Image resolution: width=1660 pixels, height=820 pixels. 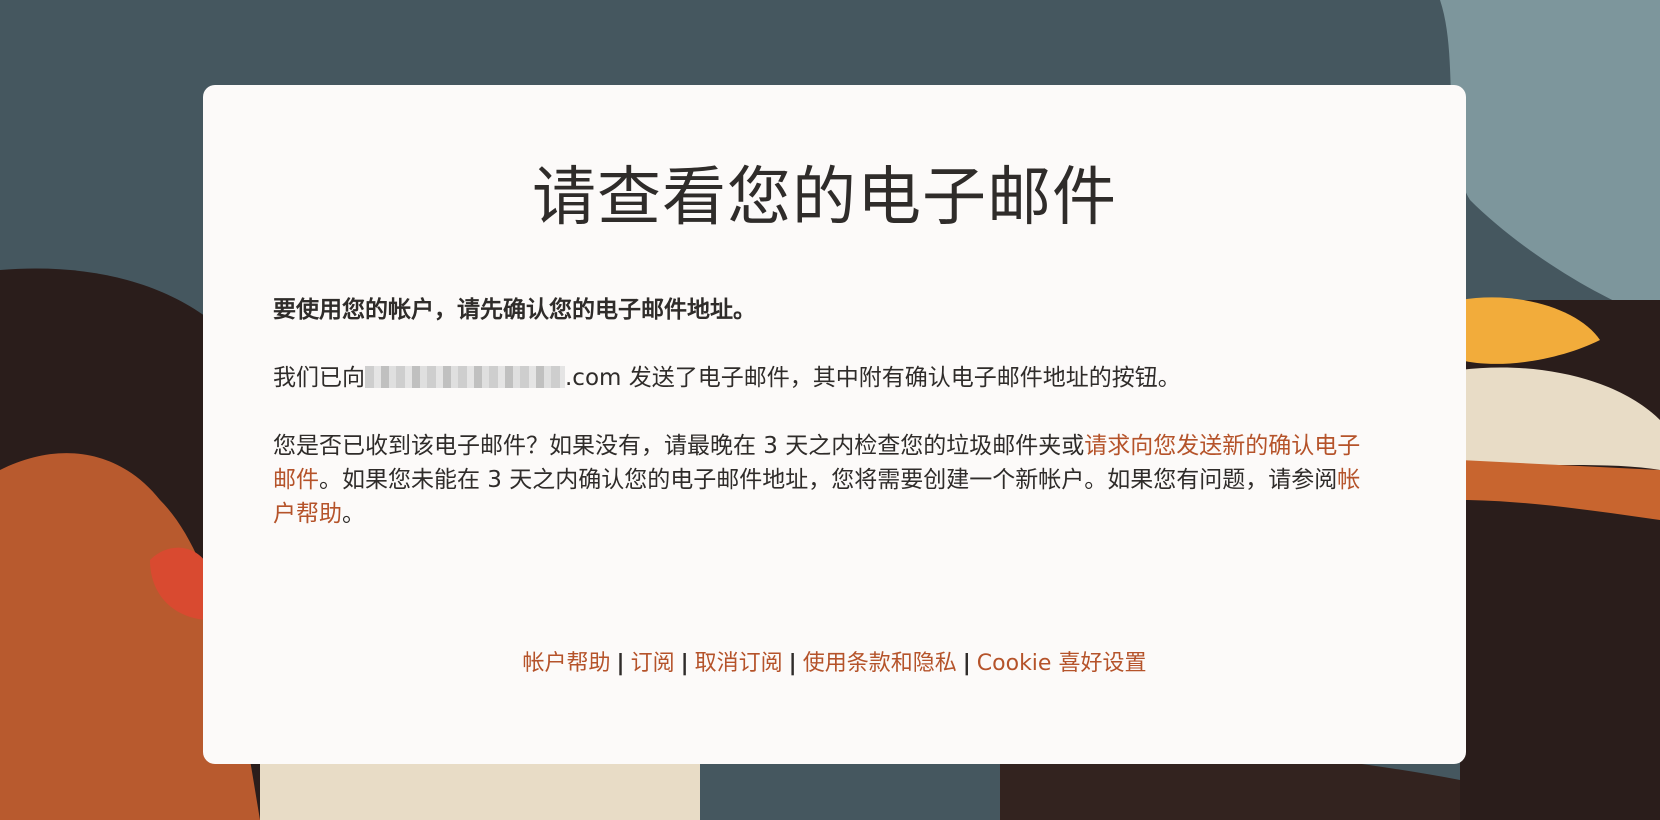 I want to click on help-part3: 。, so click(x=353, y=514).